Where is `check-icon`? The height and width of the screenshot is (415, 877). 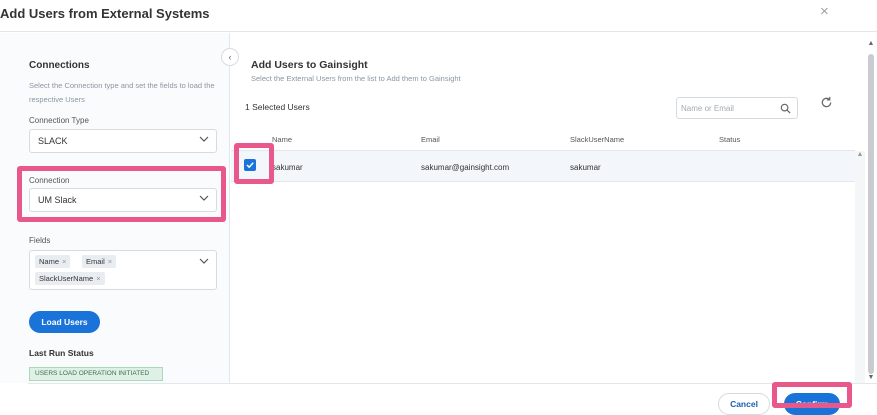
check-icon is located at coordinates (250, 165).